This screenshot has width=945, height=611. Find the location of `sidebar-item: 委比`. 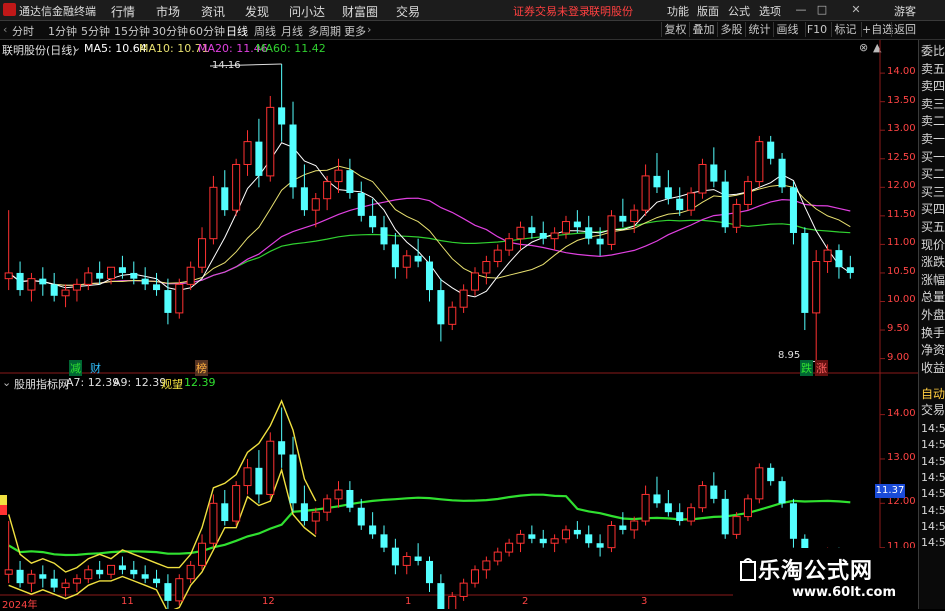

sidebar-item: 委比 is located at coordinates (933, 51).